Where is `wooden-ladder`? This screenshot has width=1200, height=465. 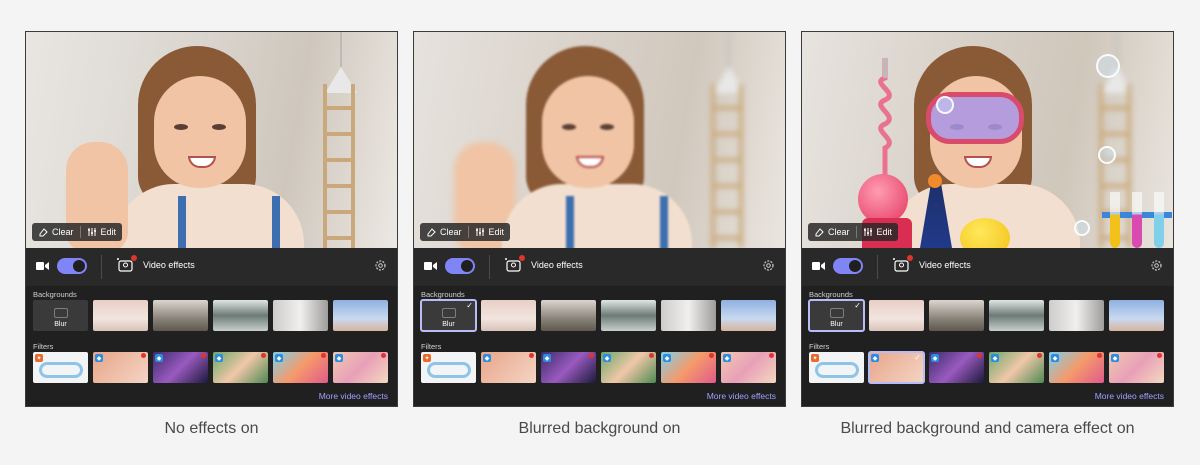 wooden-ladder is located at coordinates (727, 166).